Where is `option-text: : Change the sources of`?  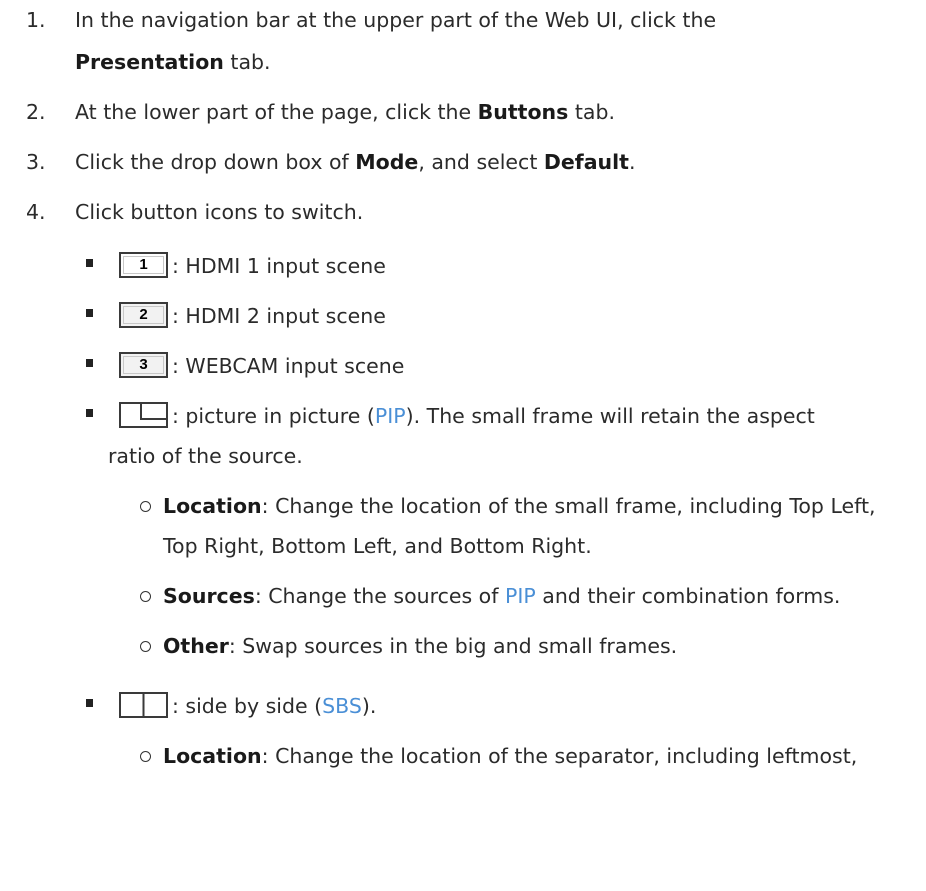
option-text: : Change the sources of is located at coordinates (379, 596).